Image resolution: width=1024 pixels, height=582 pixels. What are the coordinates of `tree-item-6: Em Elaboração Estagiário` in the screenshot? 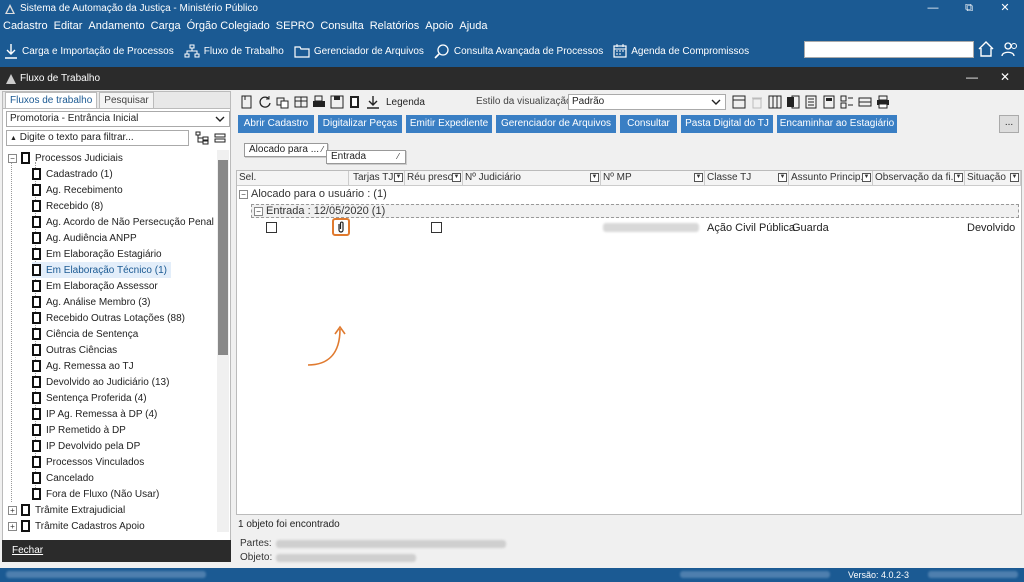 It's located at (99, 254).